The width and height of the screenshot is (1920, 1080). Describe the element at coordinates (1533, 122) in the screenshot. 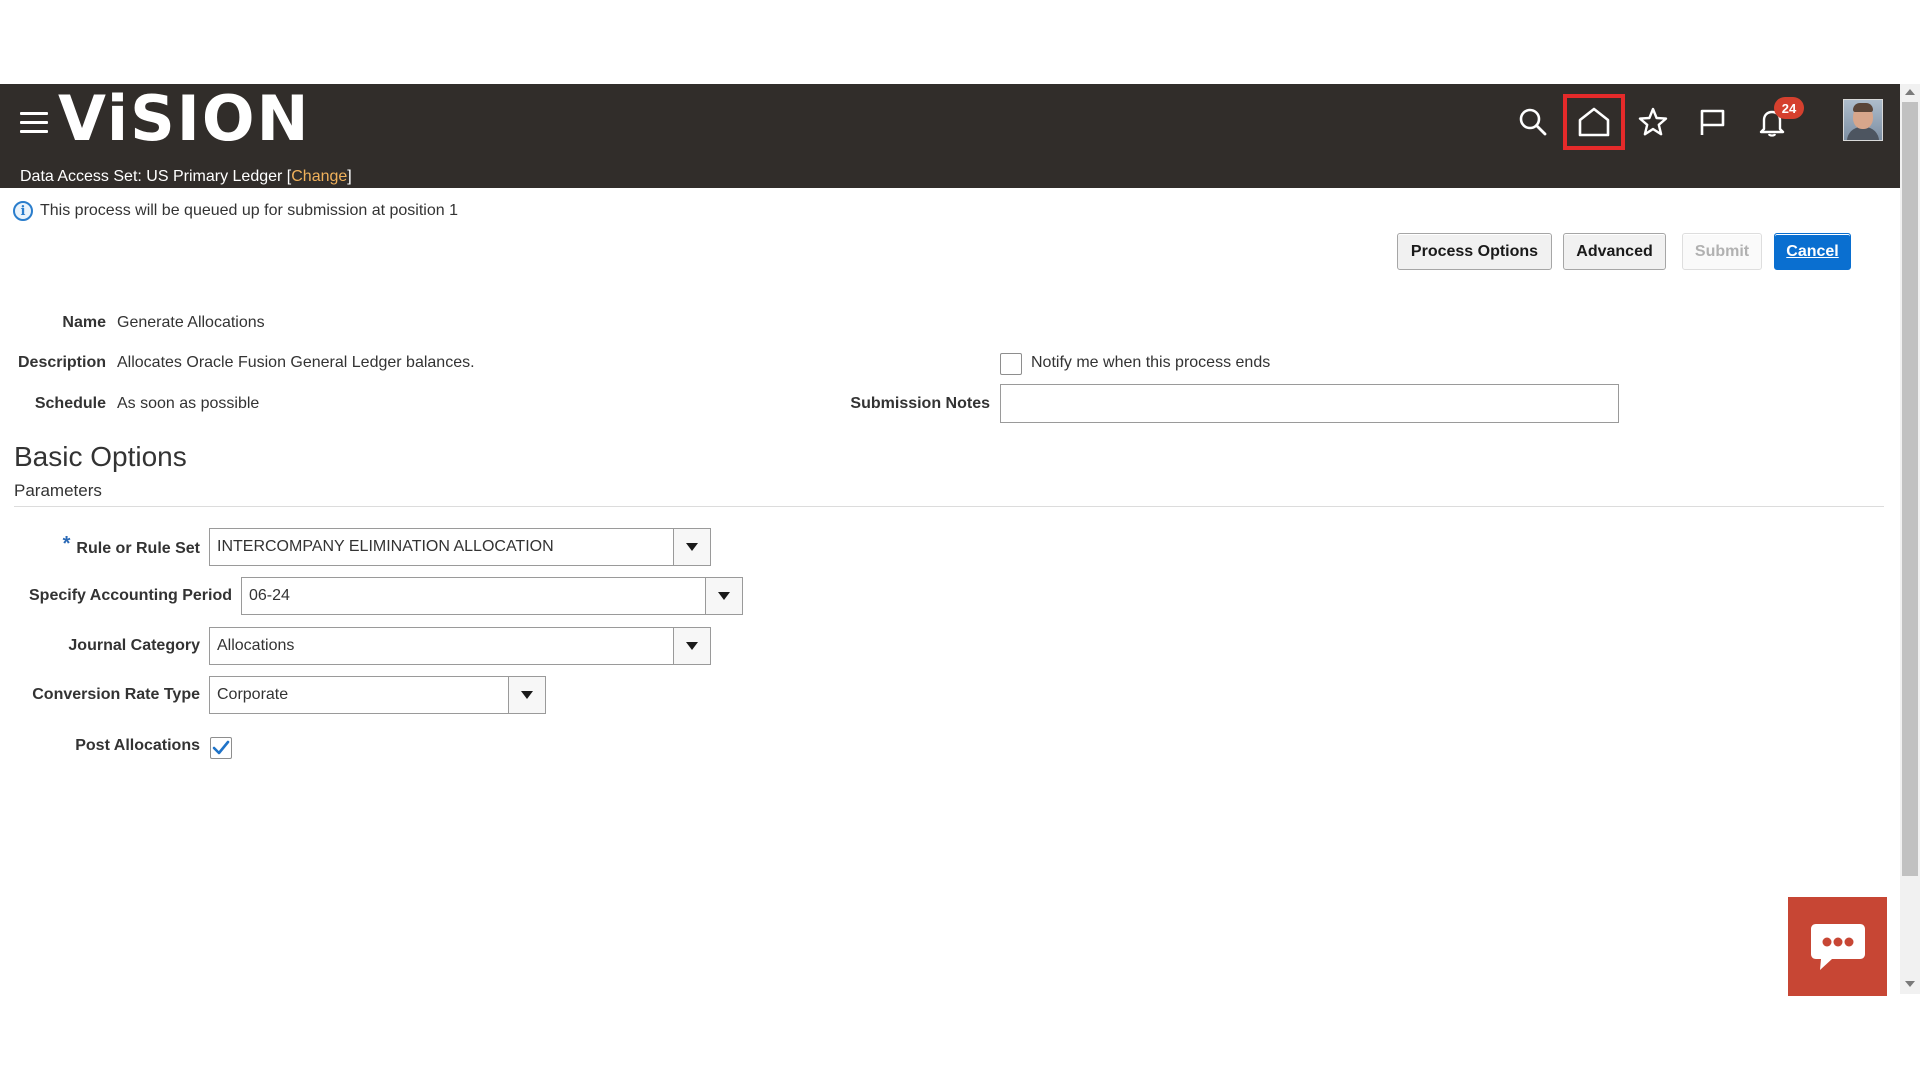

I see `search-icon` at that location.